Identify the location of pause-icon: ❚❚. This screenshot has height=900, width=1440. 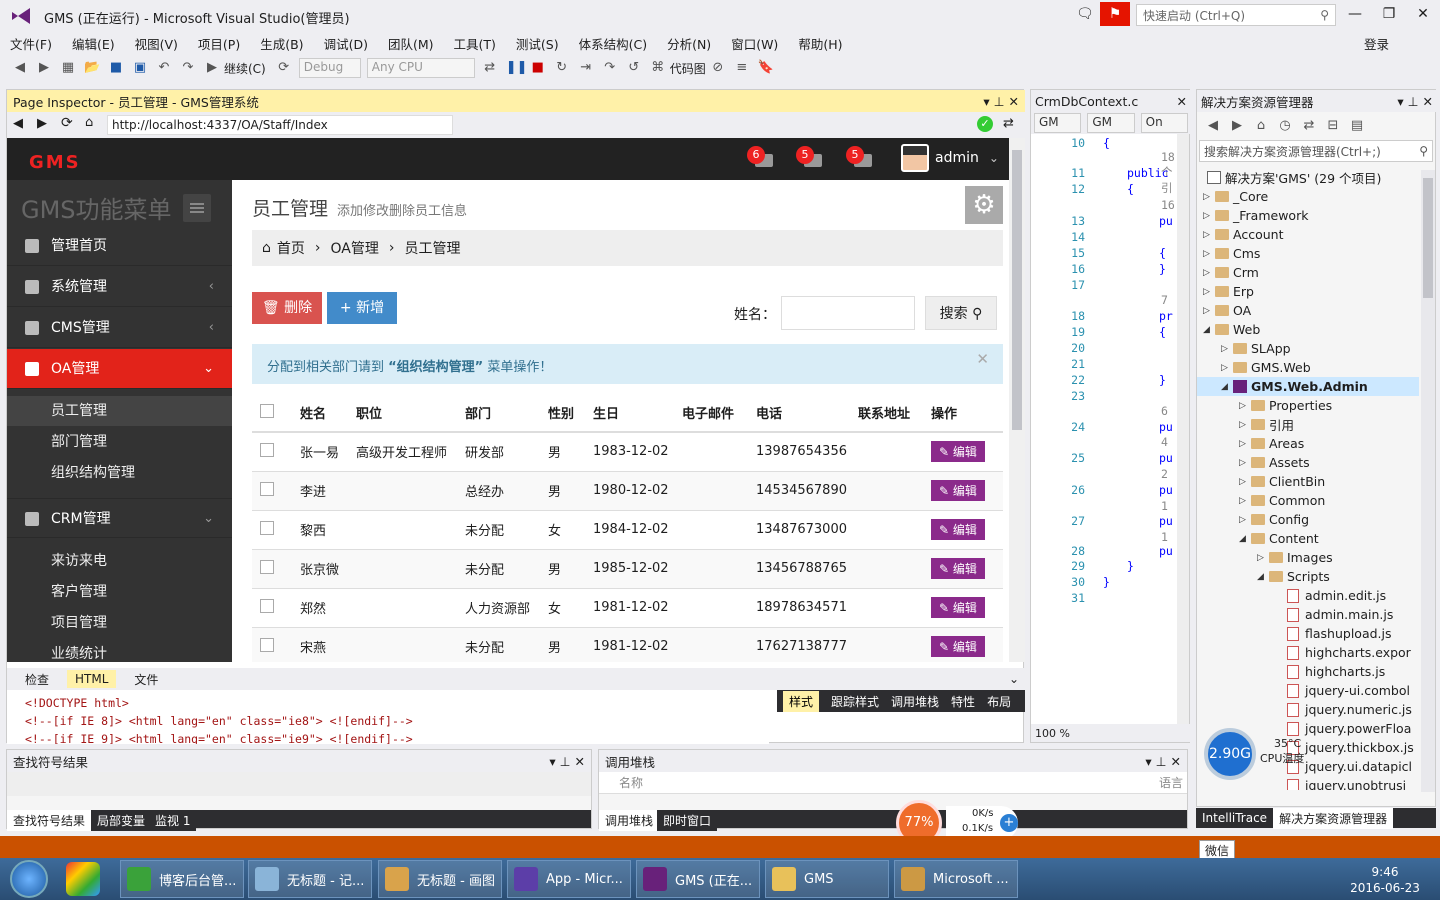
(517, 68).